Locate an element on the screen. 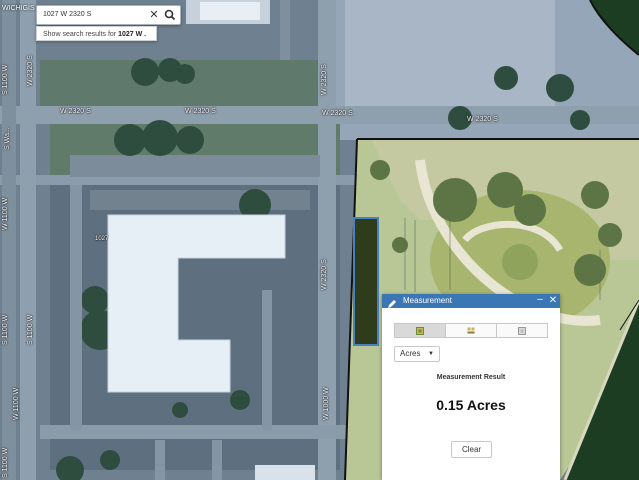 The width and height of the screenshot is (639, 480). chevron-down-icon: ▼ is located at coordinates (431, 354).